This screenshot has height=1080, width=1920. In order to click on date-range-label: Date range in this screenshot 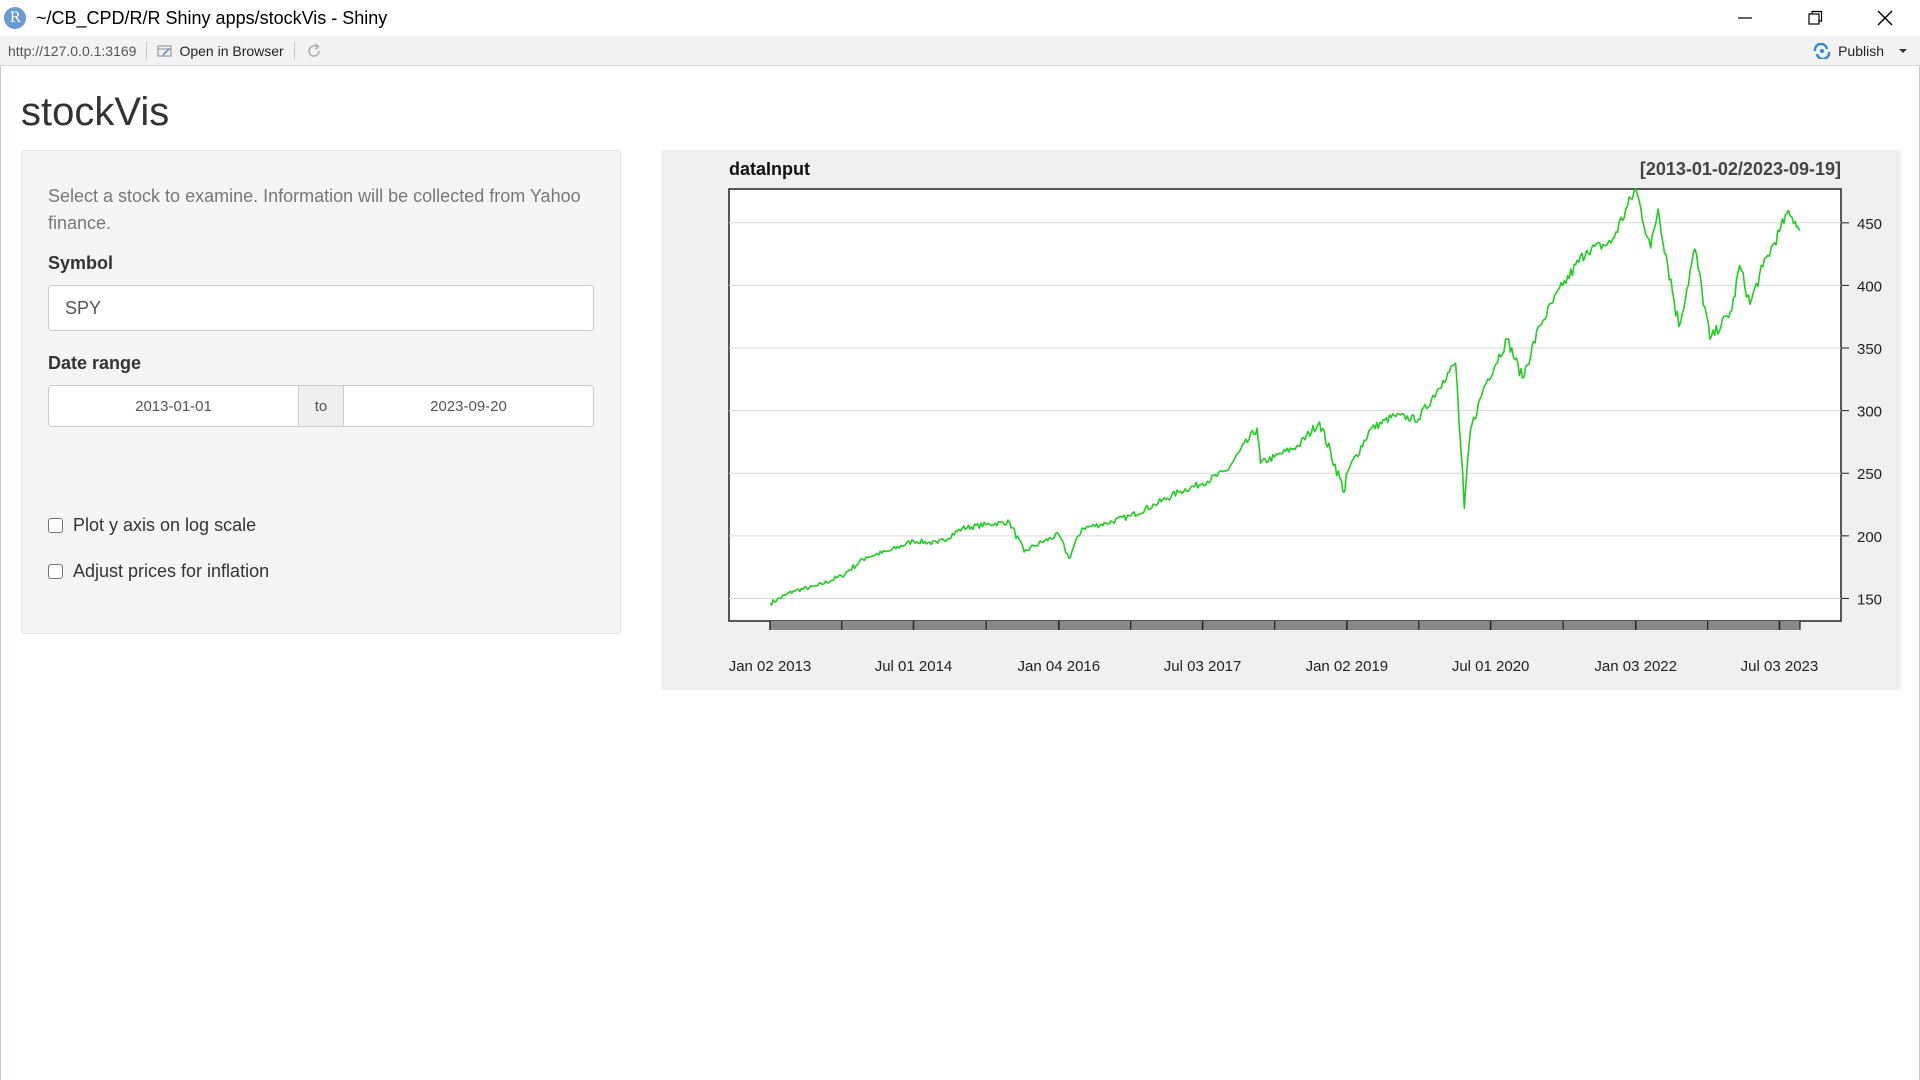, I will do `click(95, 363)`.